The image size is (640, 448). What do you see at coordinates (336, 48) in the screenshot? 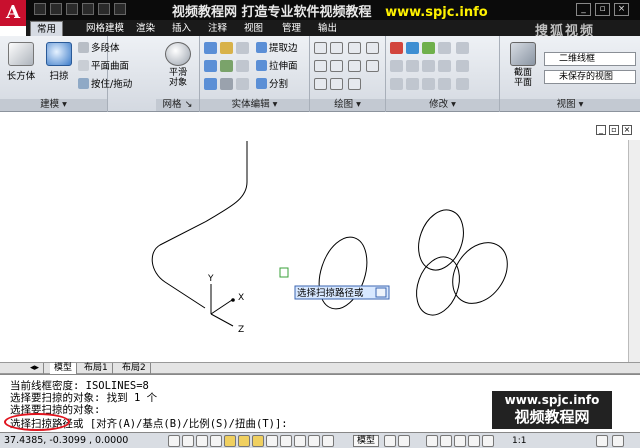
I see `polyline-icon` at bounding box center [336, 48].